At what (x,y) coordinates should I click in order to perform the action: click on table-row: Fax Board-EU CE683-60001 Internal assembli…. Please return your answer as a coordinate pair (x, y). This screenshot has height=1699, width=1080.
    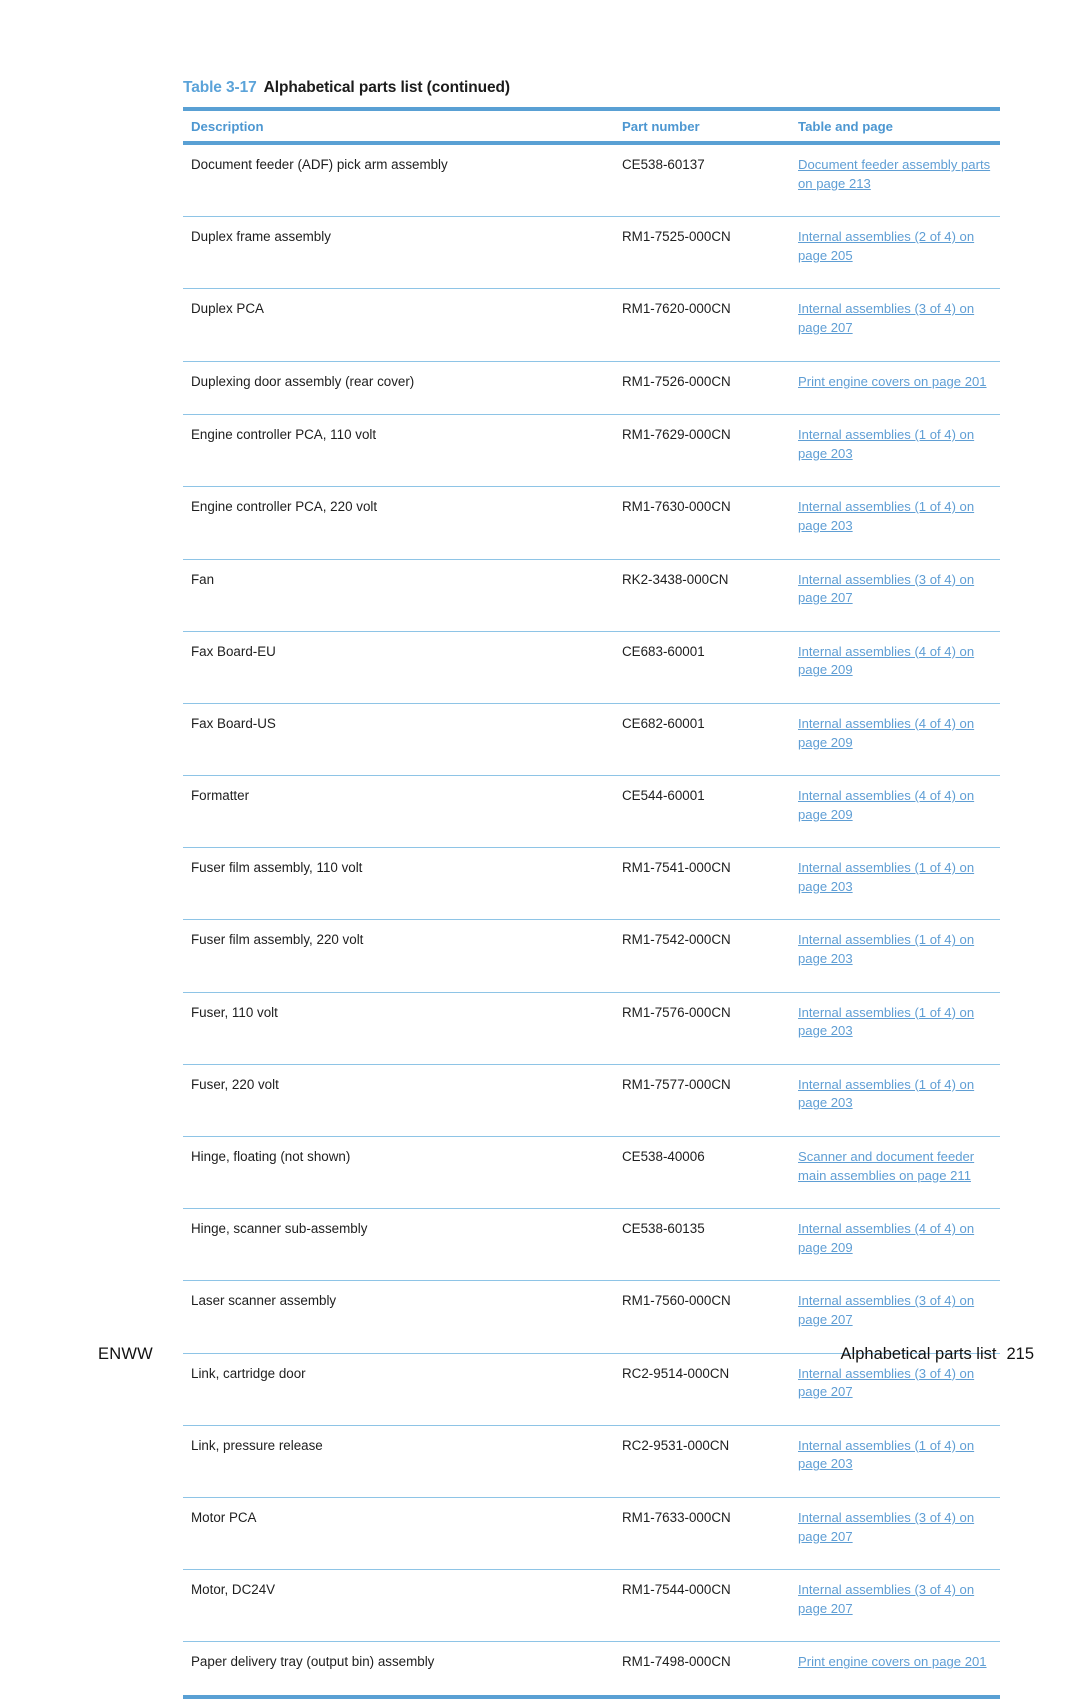
    Looking at the image, I should click on (591, 667).